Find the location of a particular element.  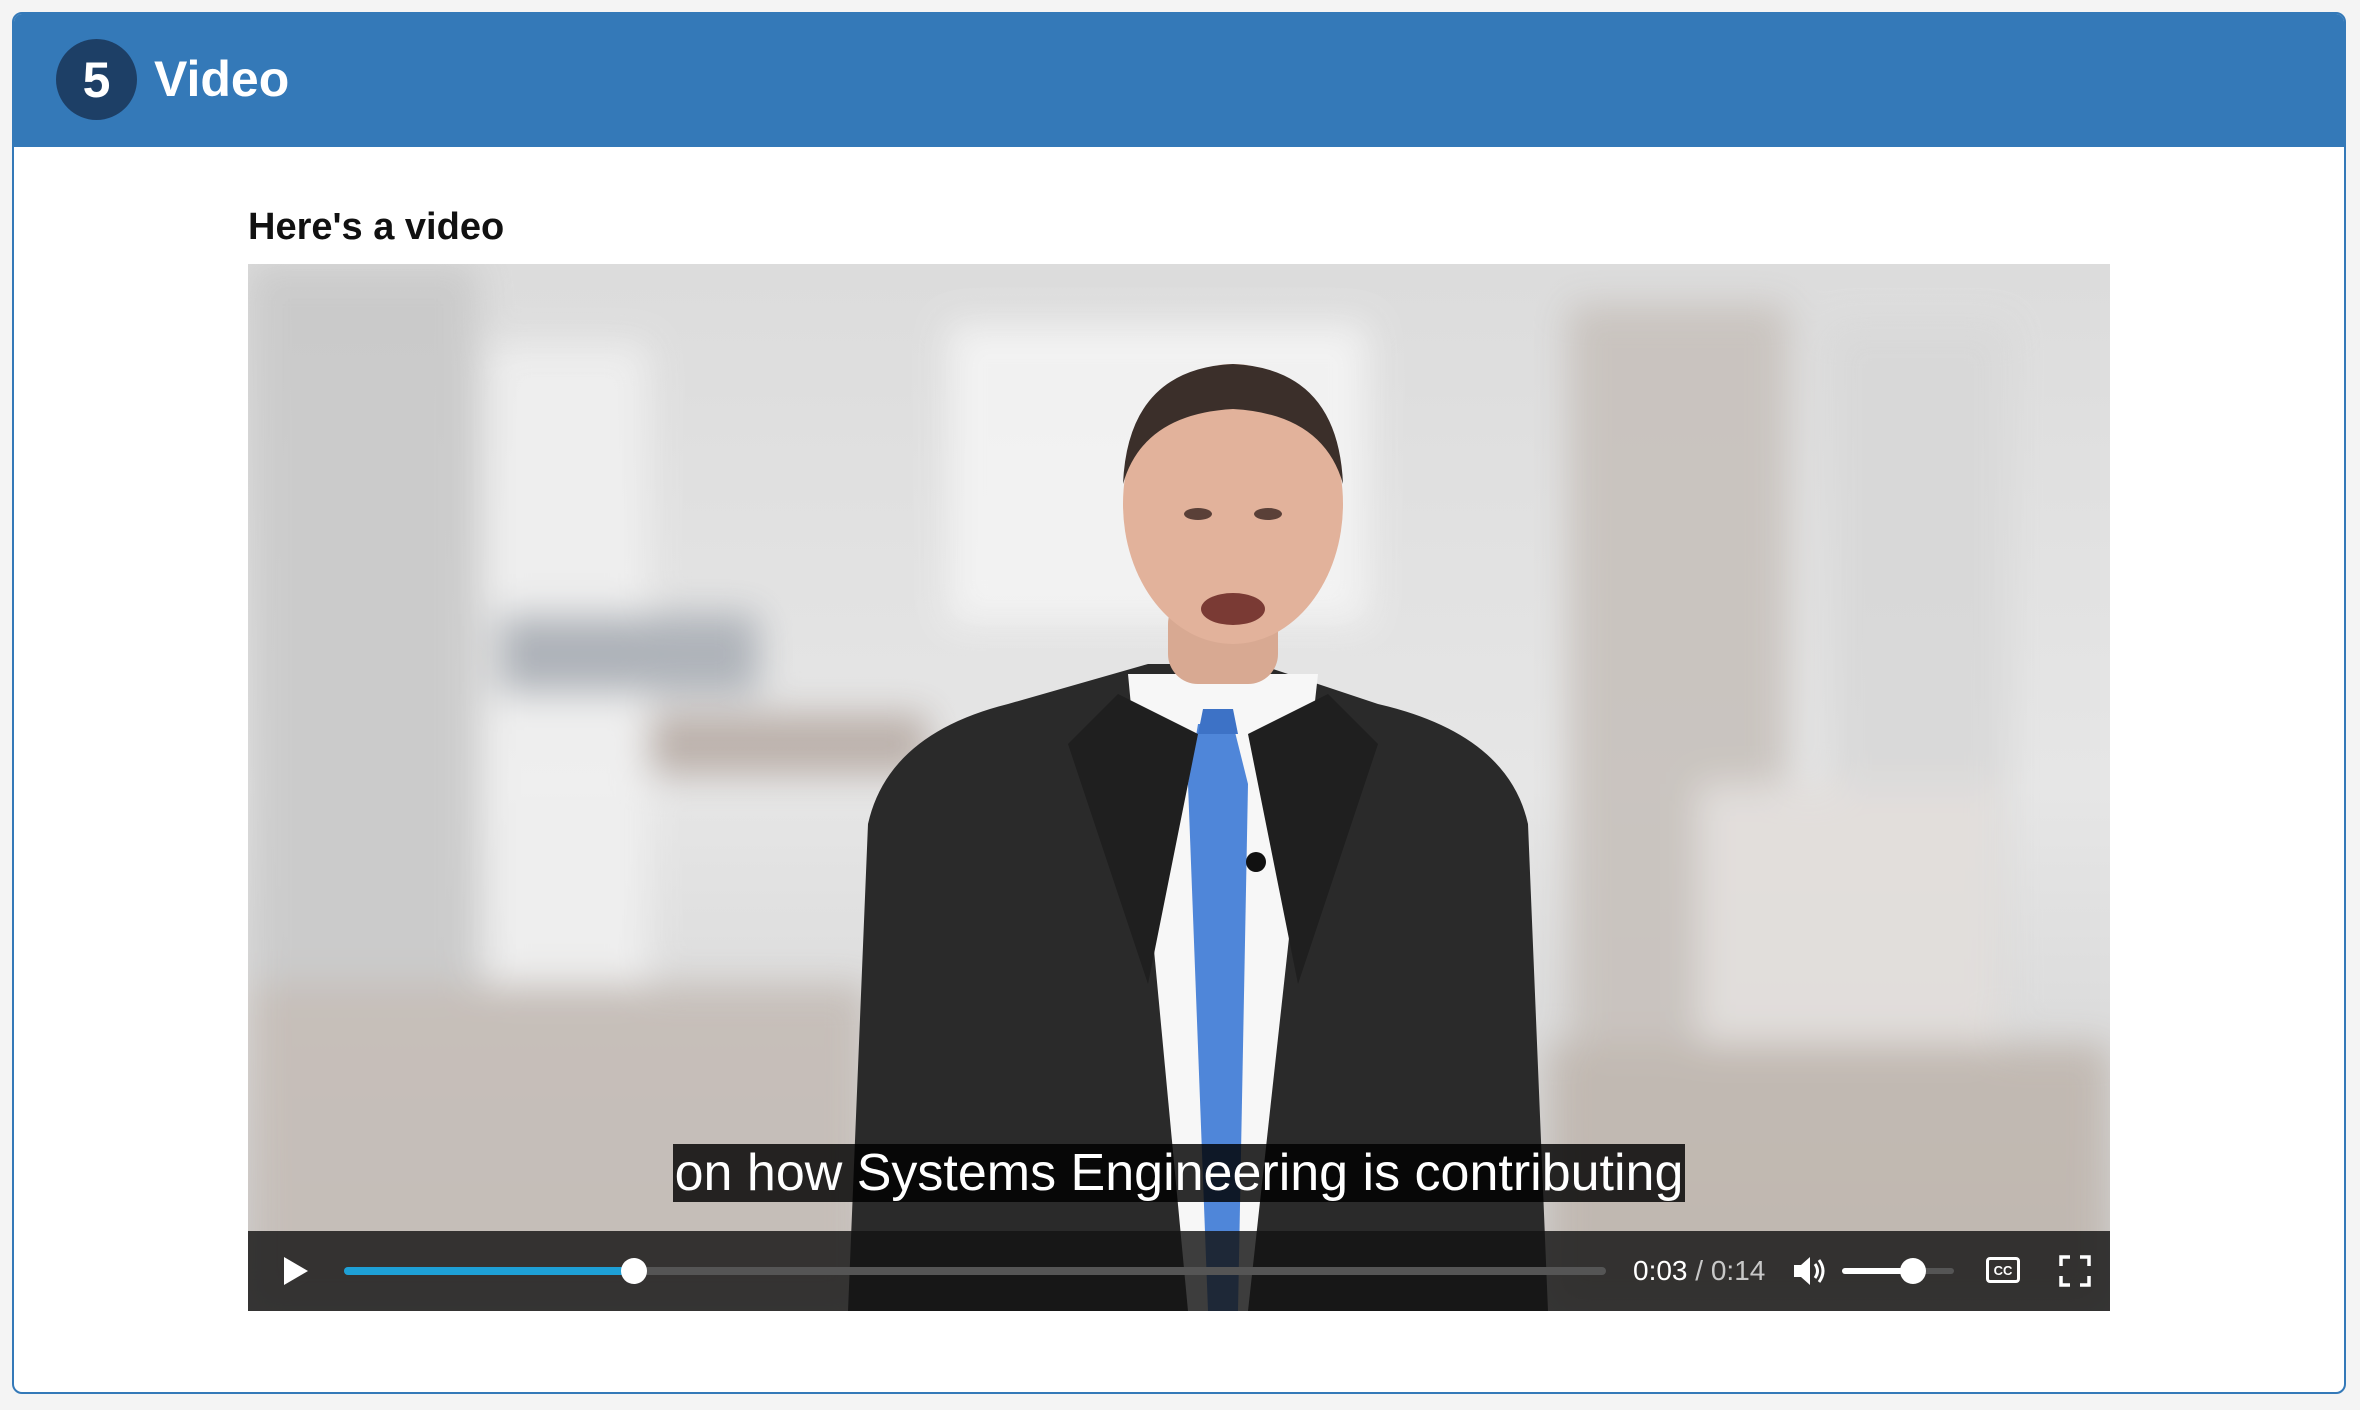

card-header: 5 Video is located at coordinates (1179, 80).